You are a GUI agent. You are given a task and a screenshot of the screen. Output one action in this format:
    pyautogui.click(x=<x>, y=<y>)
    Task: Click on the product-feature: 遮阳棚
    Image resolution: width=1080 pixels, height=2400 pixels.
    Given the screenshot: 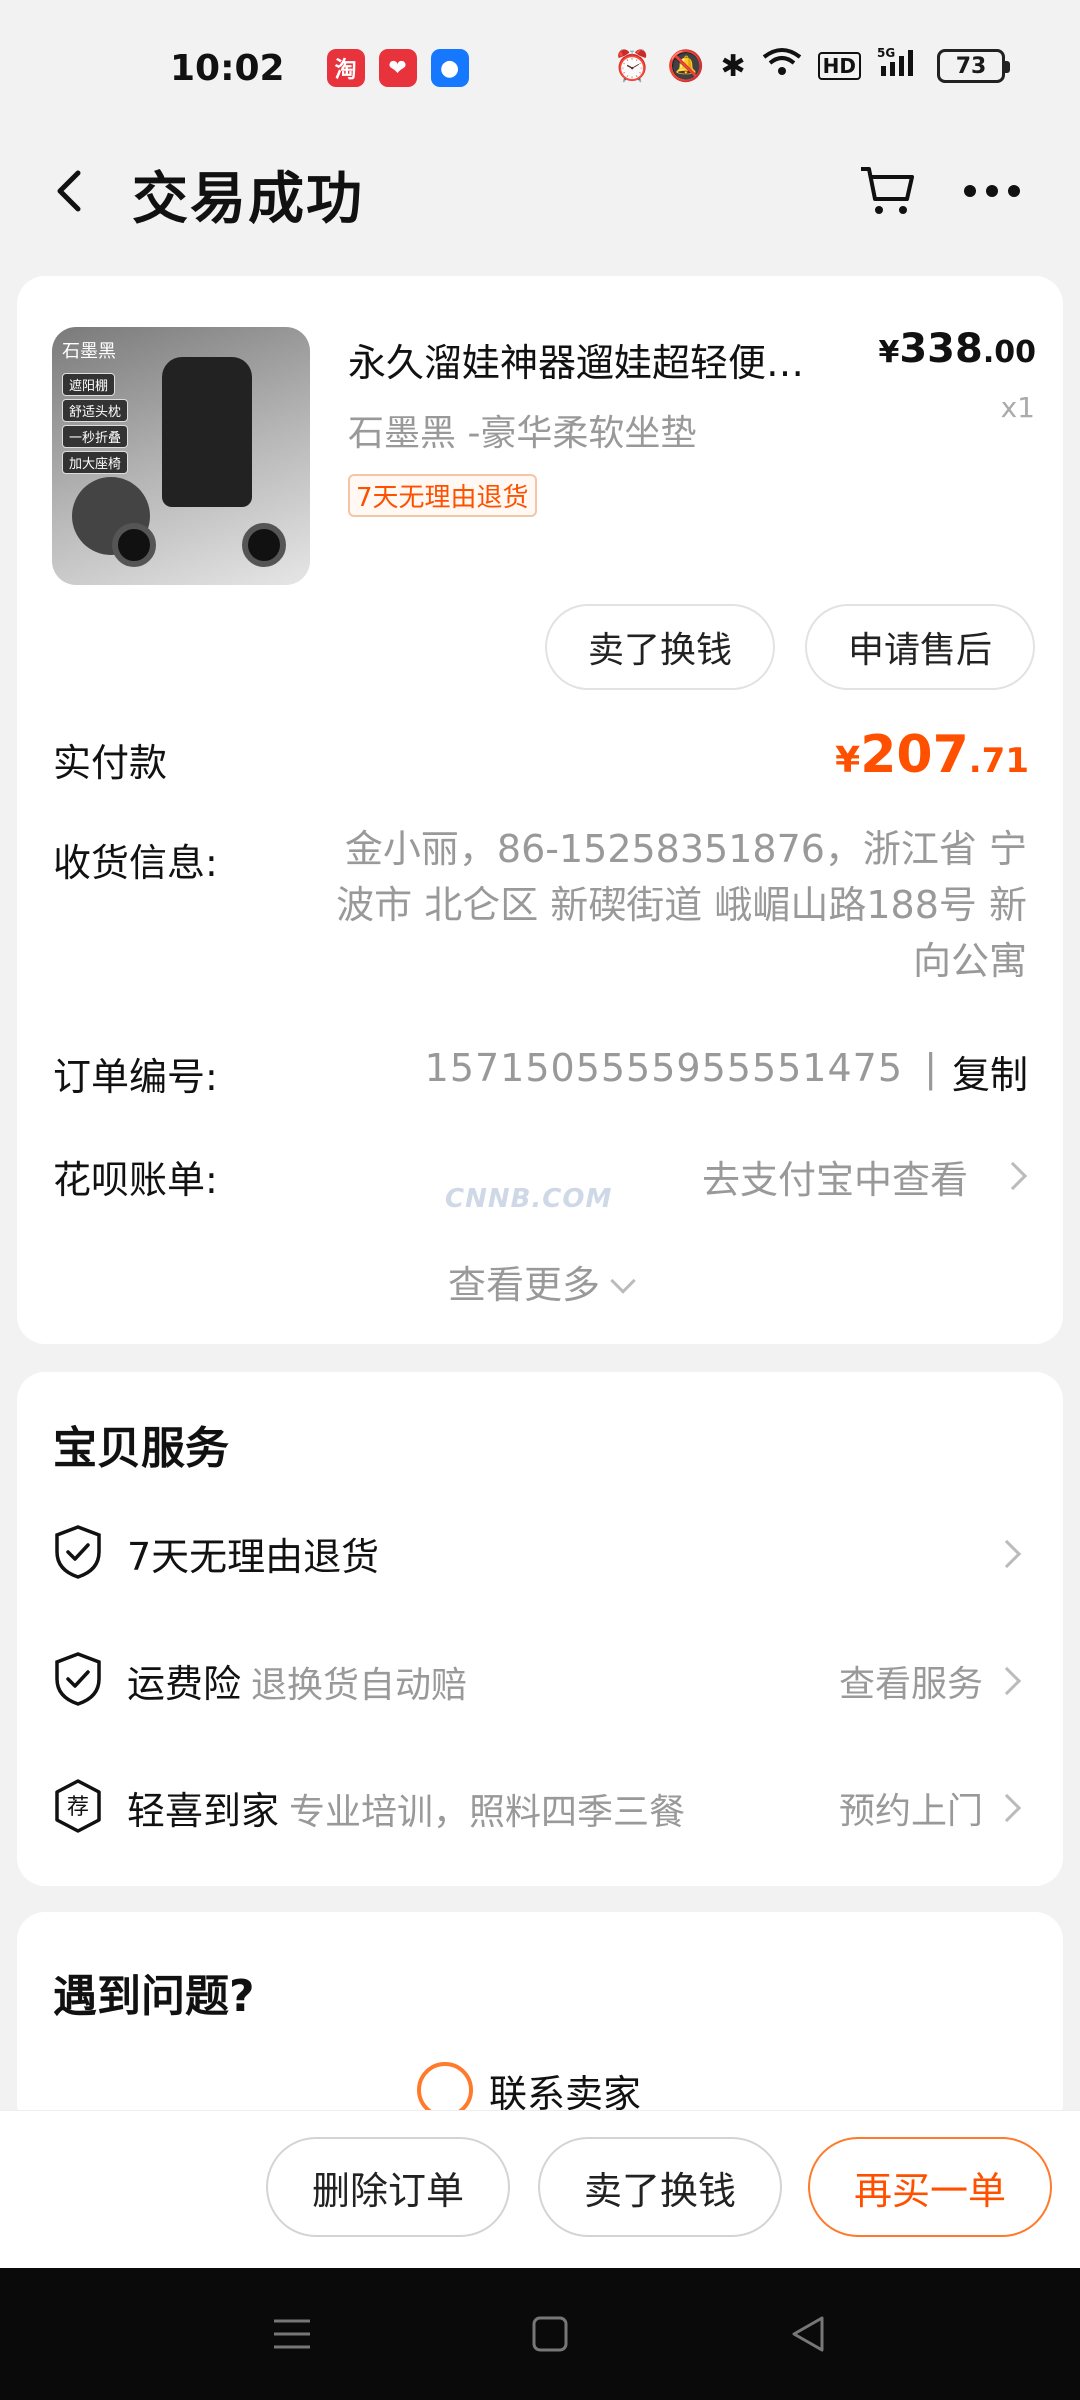 What is the action you would take?
    pyautogui.click(x=89, y=384)
    